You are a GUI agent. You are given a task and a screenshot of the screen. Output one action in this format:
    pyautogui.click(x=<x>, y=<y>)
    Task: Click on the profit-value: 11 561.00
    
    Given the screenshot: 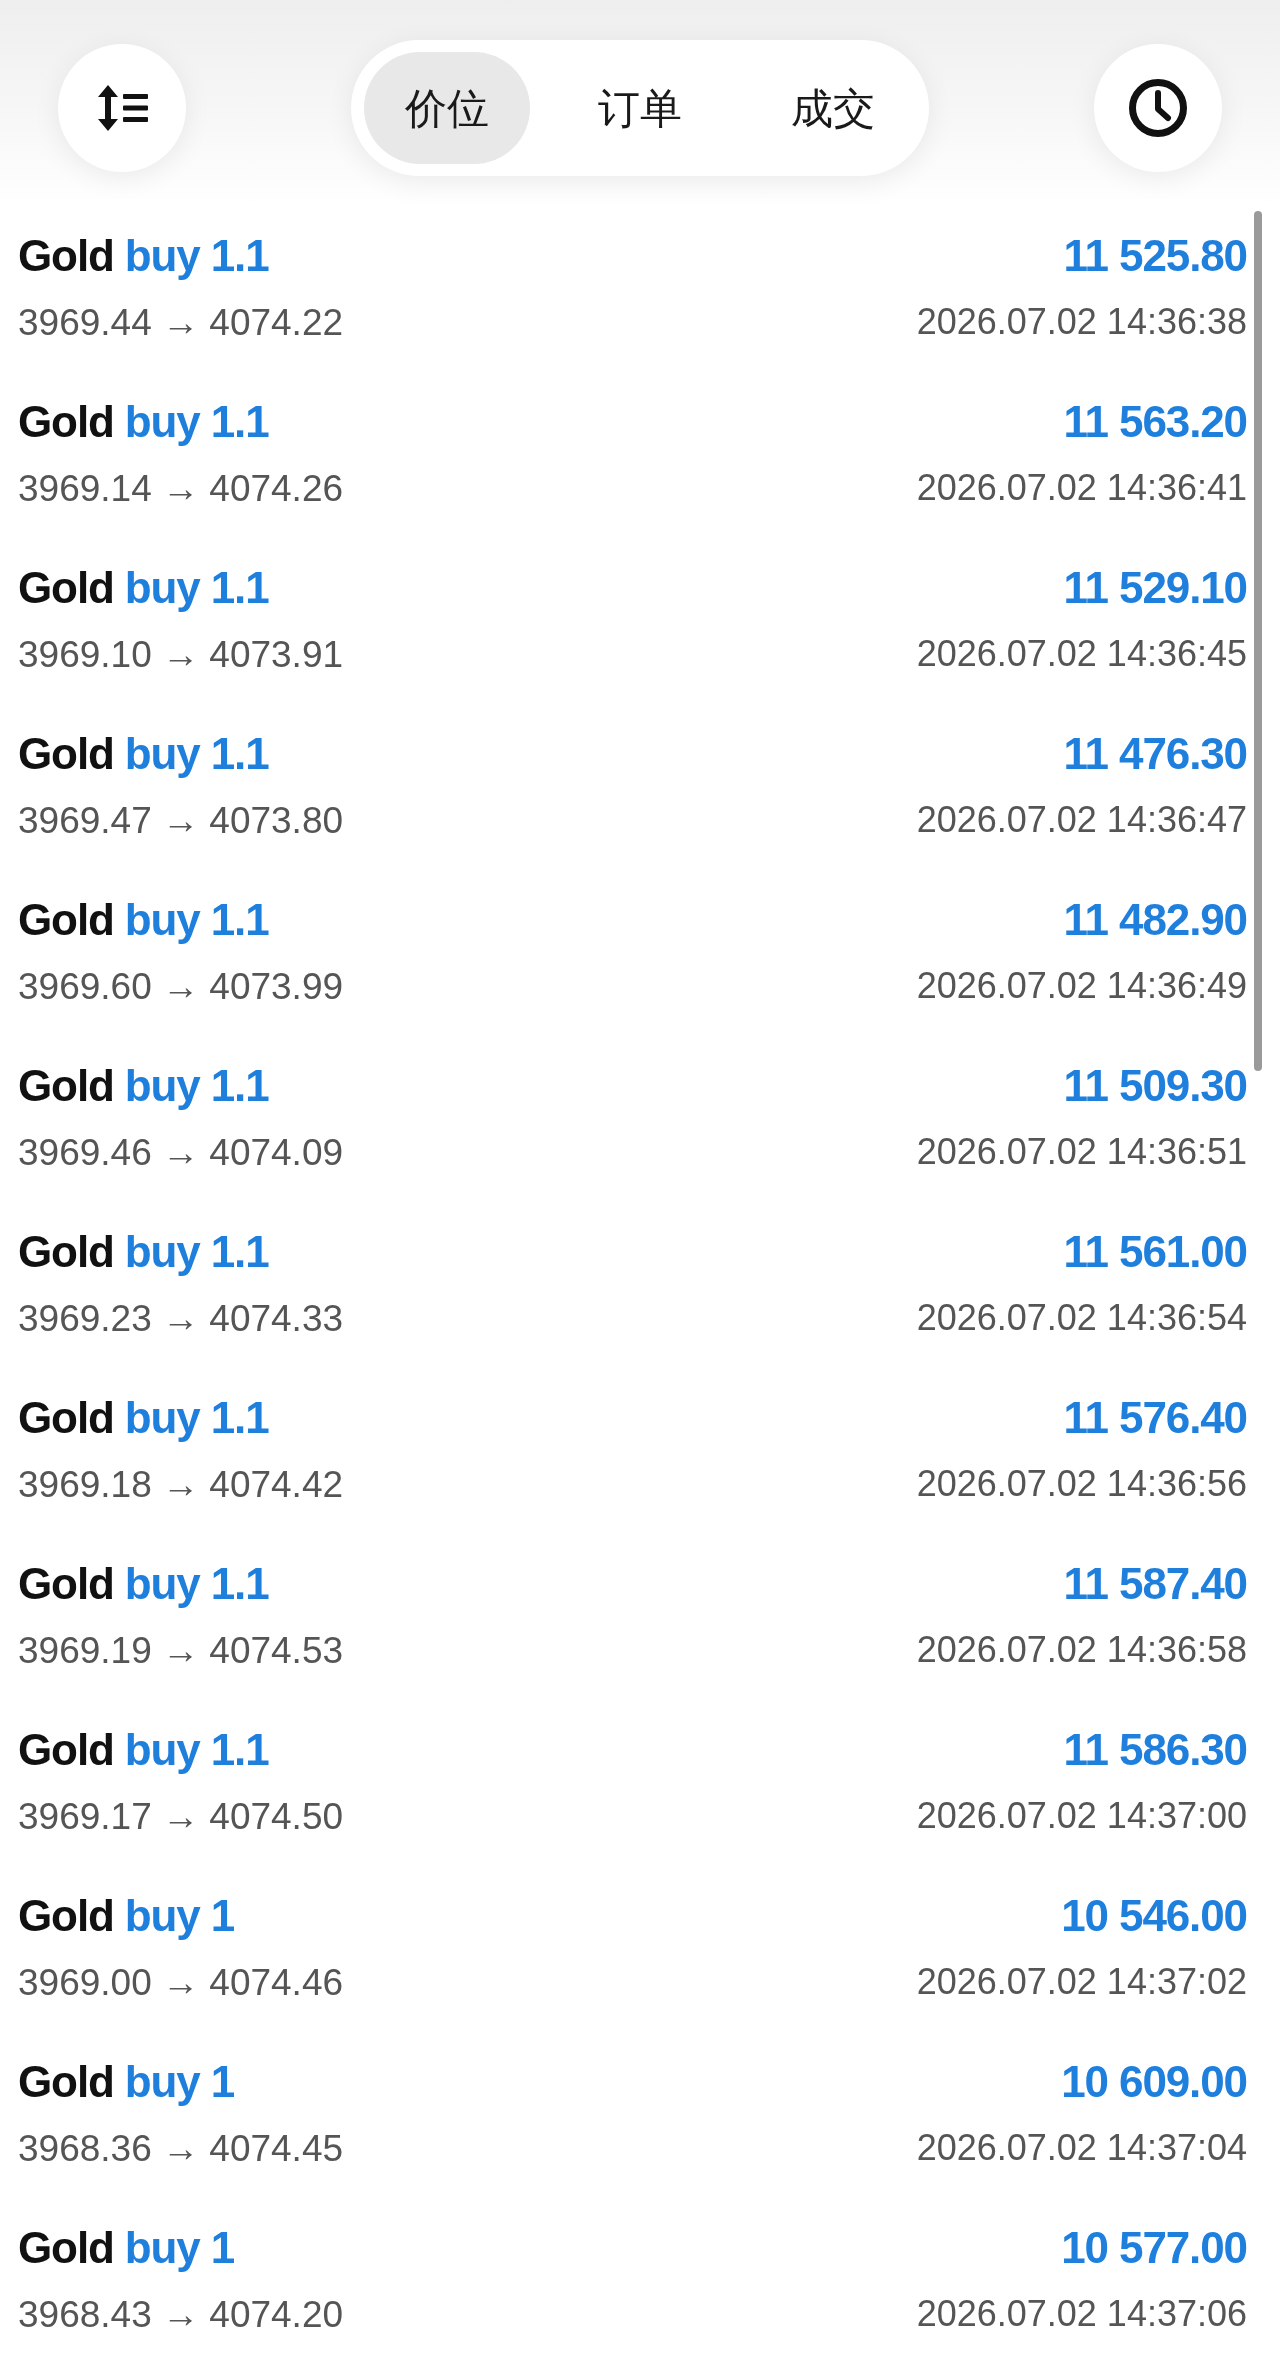 What is the action you would take?
    pyautogui.click(x=1155, y=1252)
    